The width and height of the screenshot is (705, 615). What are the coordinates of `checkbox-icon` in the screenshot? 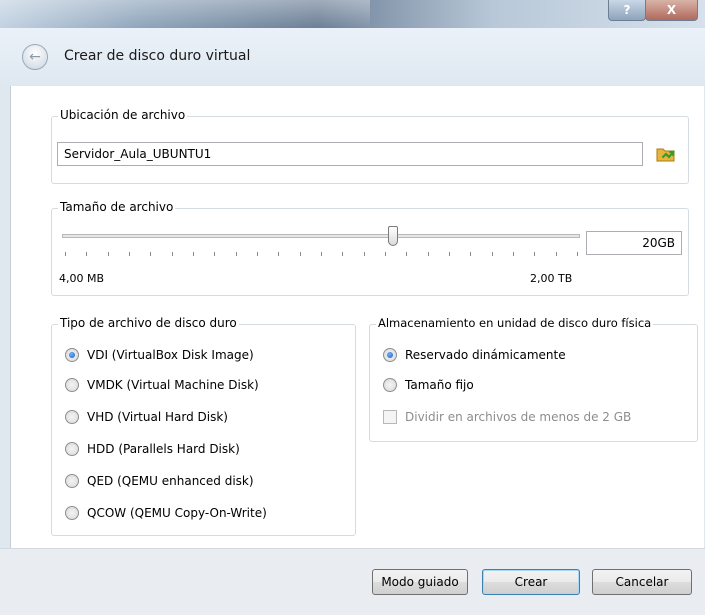 It's located at (390, 417).